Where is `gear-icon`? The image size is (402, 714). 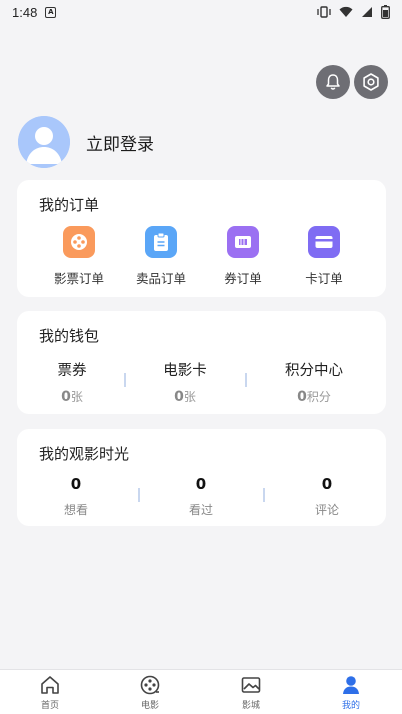
gear-icon is located at coordinates (371, 82).